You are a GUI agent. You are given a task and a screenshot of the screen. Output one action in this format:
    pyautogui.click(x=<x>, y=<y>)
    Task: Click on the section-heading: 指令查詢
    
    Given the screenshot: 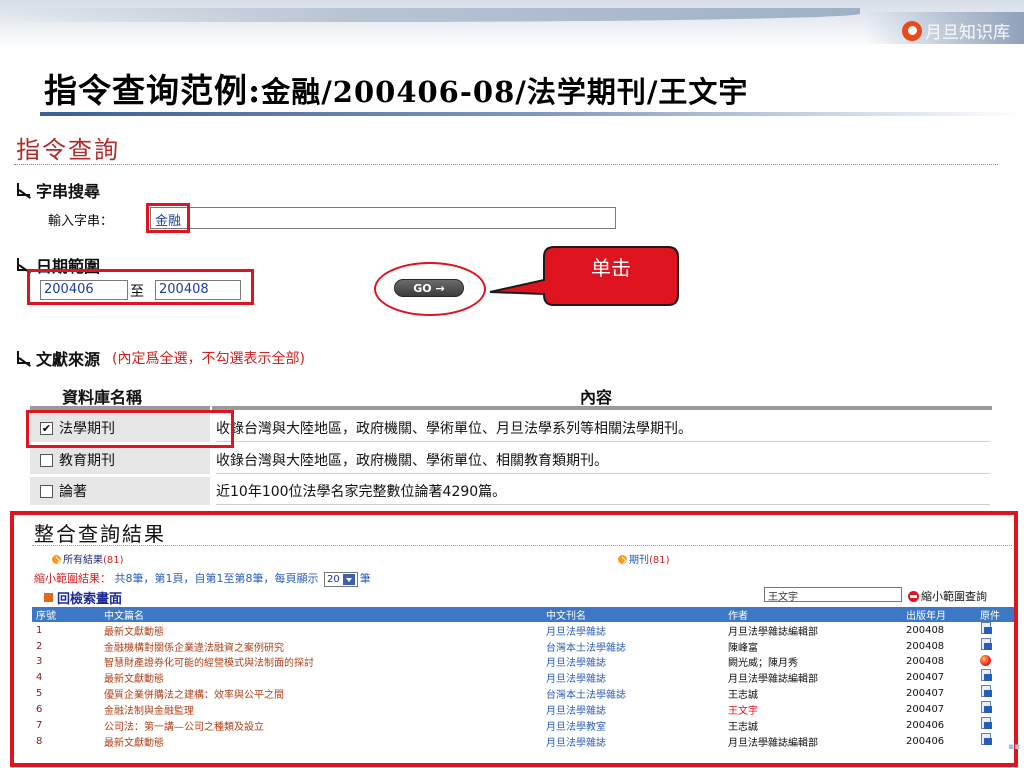 What is the action you would take?
    pyautogui.click(x=68, y=150)
    